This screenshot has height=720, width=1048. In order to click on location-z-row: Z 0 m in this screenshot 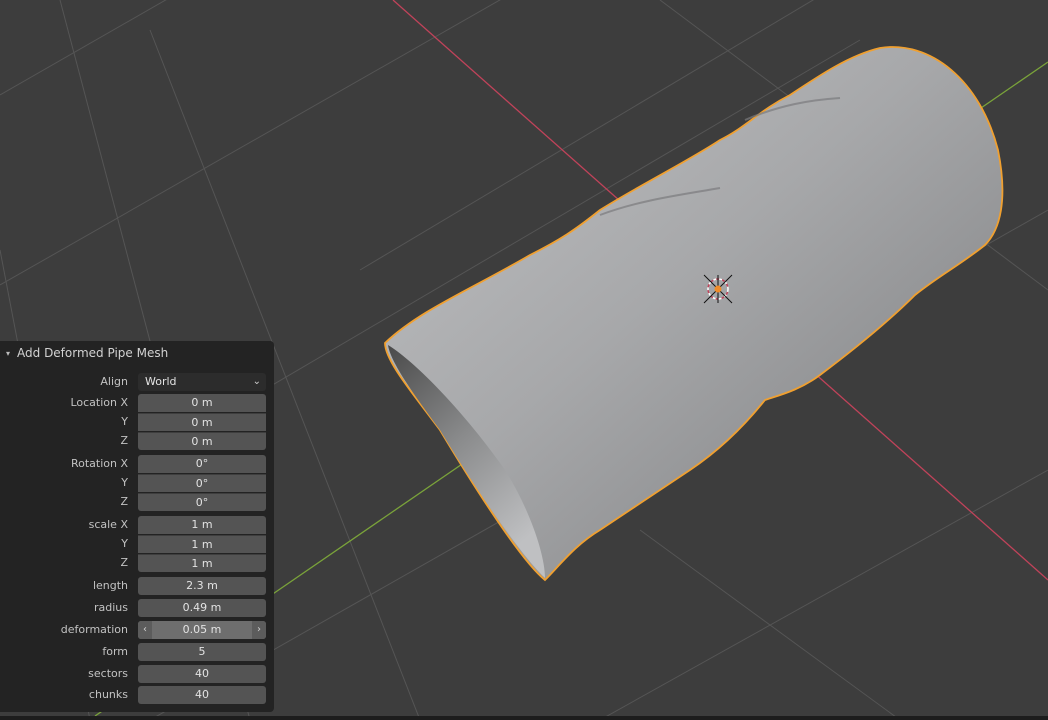, I will do `click(137, 441)`.